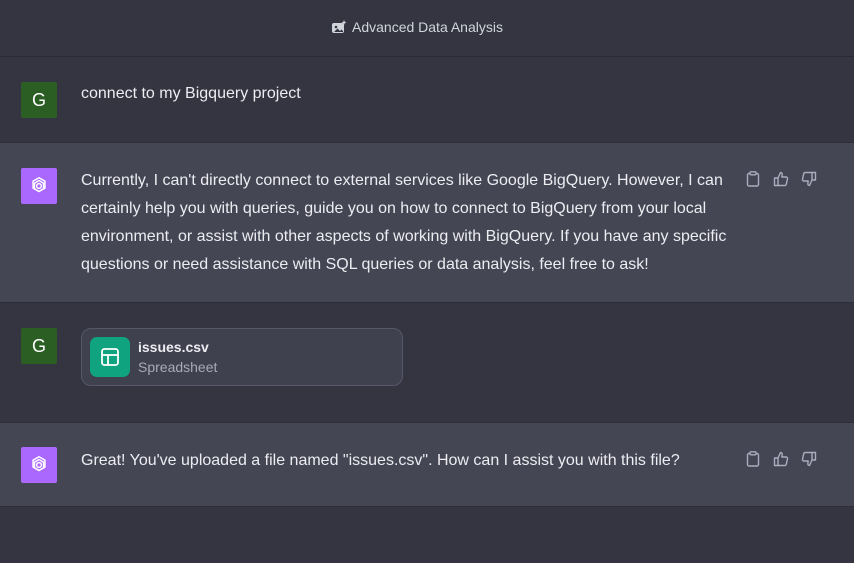  I want to click on file-name: issues.csv, so click(173, 347).